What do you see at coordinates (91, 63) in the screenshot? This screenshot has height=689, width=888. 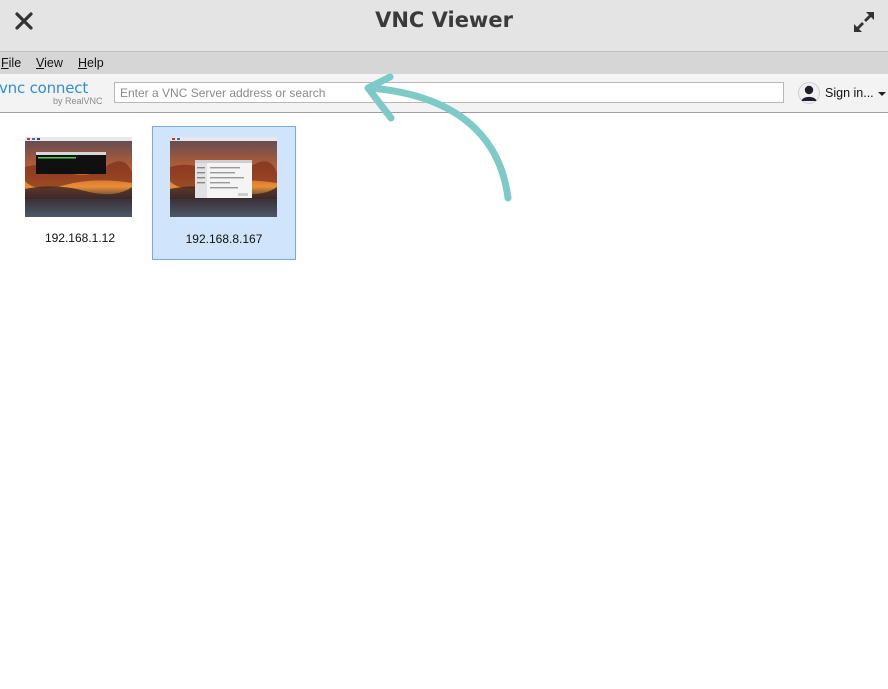 I see `menu-help: Help` at bounding box center [91, 63].